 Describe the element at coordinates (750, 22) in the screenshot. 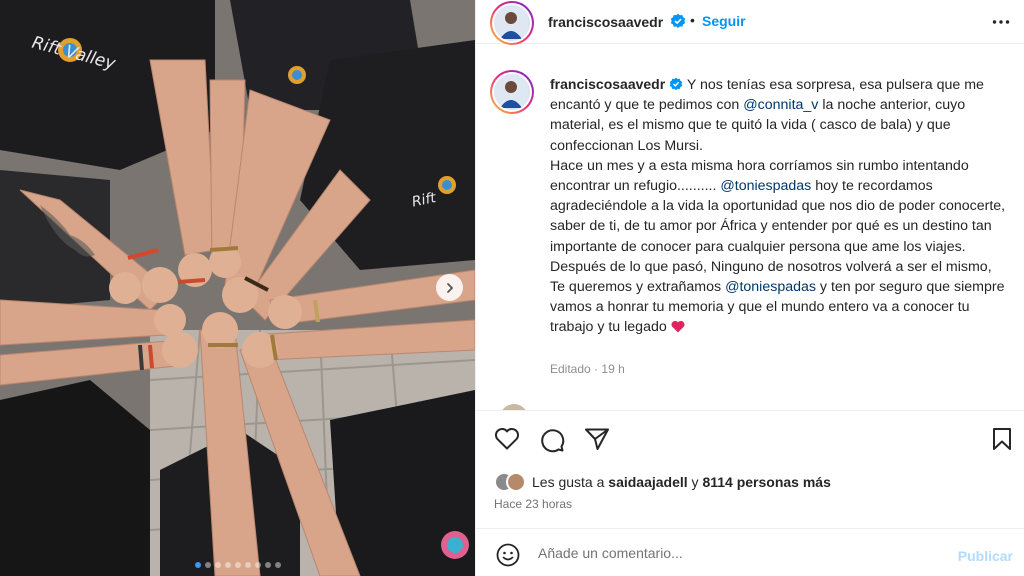

I see `post-header: franciscosaavedr • Seguir` at that location.